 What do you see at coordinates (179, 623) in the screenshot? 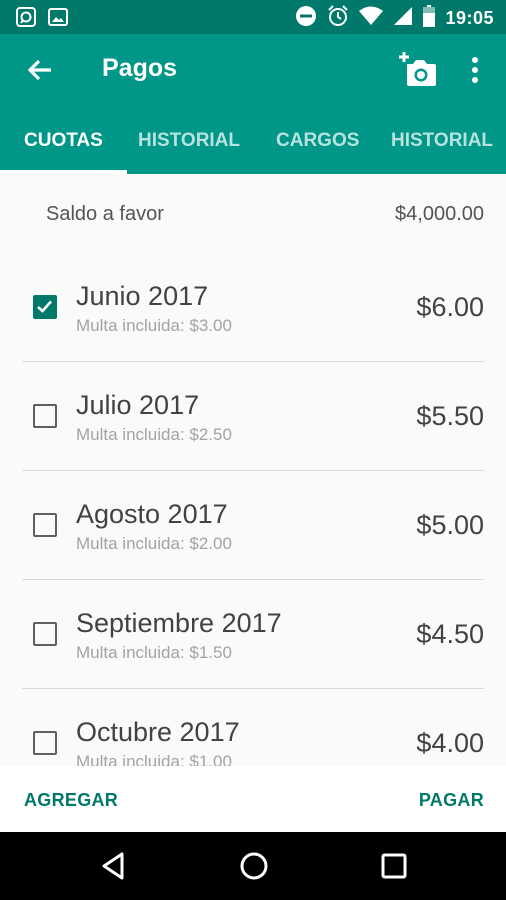
I see `due-month: Septiembre 2017` at bounding box center [179, 623].